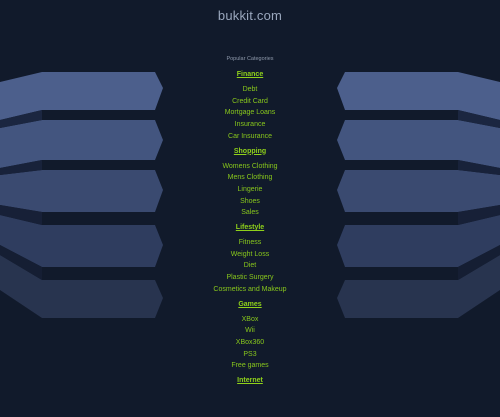 Image resolution: width=500 pixels, height=417 pixels. Describe the element at coordinates (250, 355) in the screenshot. I see `category-link: PS3` at that location.